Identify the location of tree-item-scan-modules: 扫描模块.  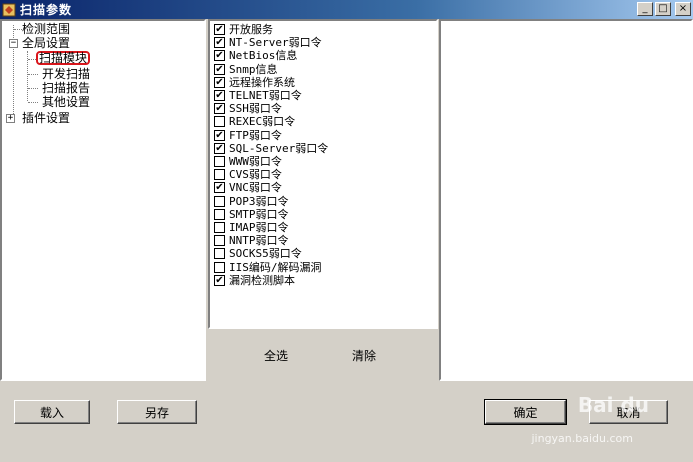
(102, 58).